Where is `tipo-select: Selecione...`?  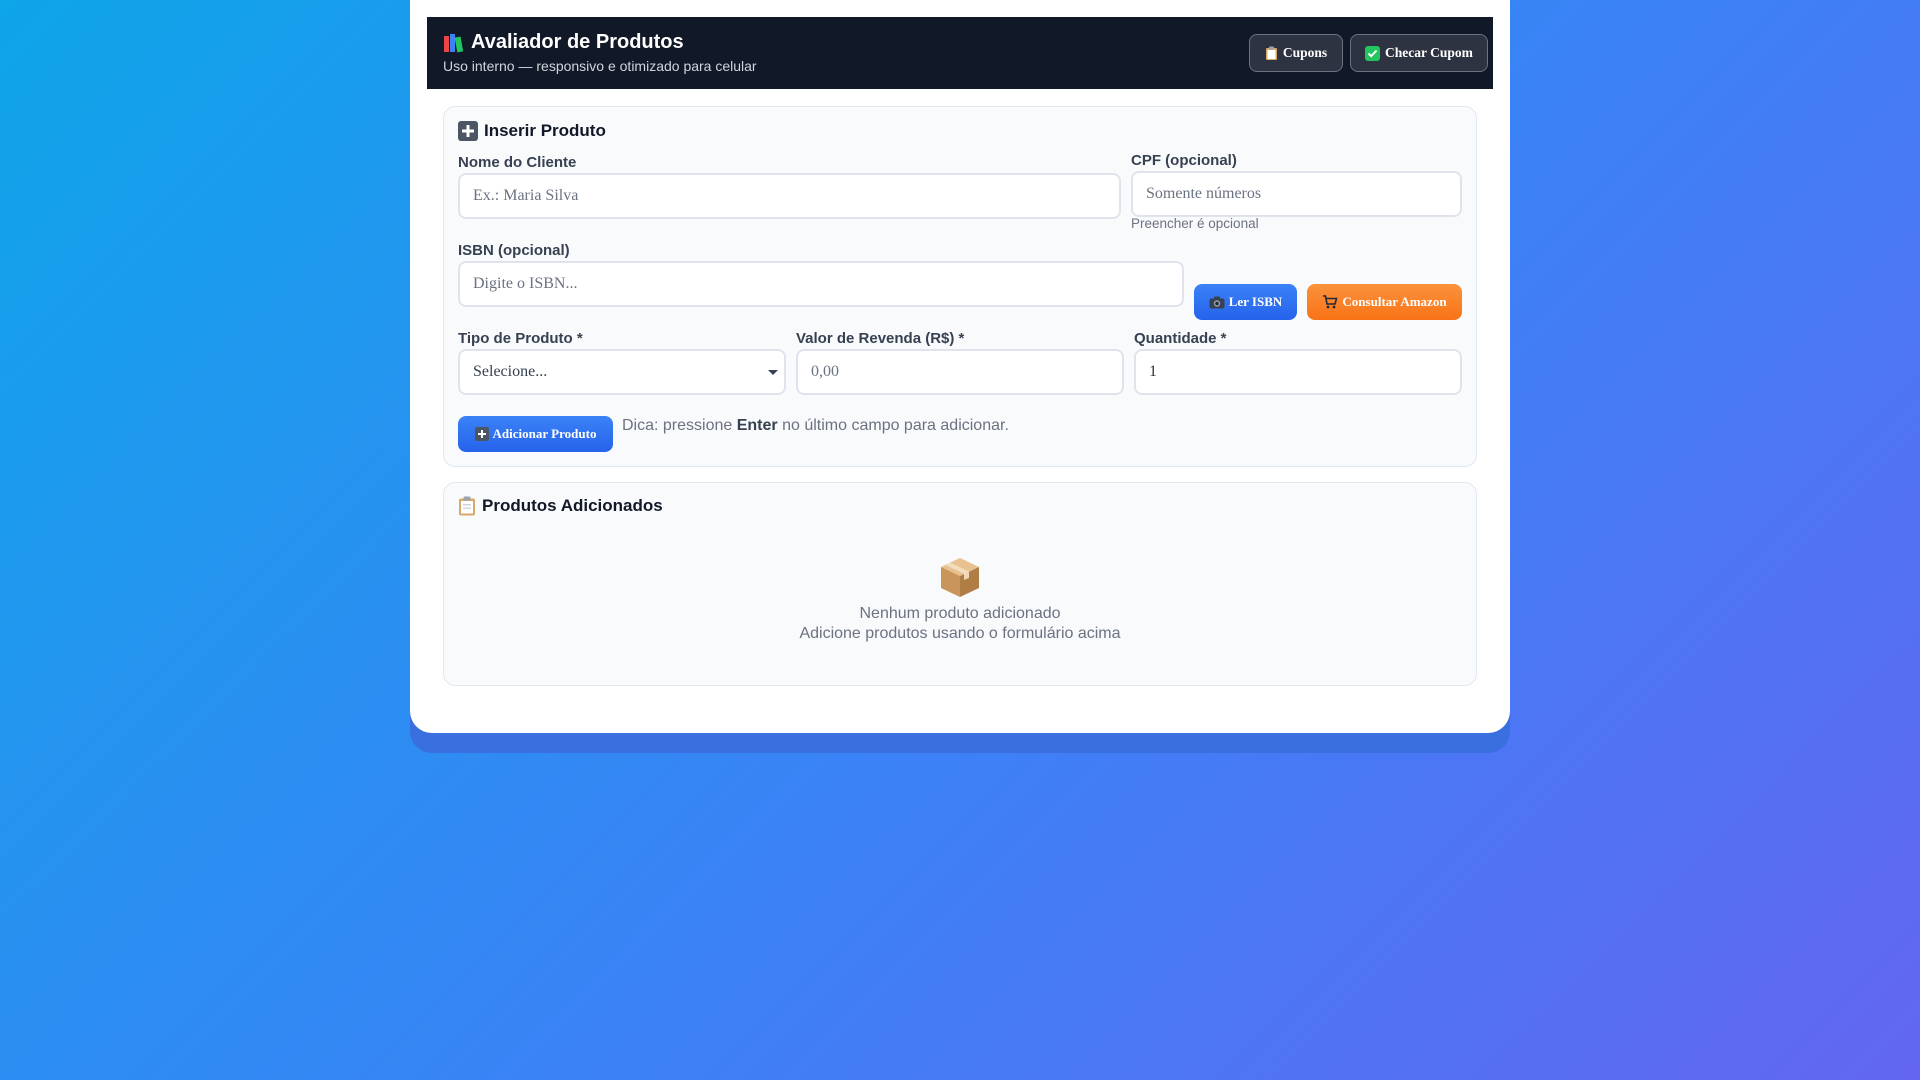 tipo-select: Selecione... is located at coordinates (622, 372).